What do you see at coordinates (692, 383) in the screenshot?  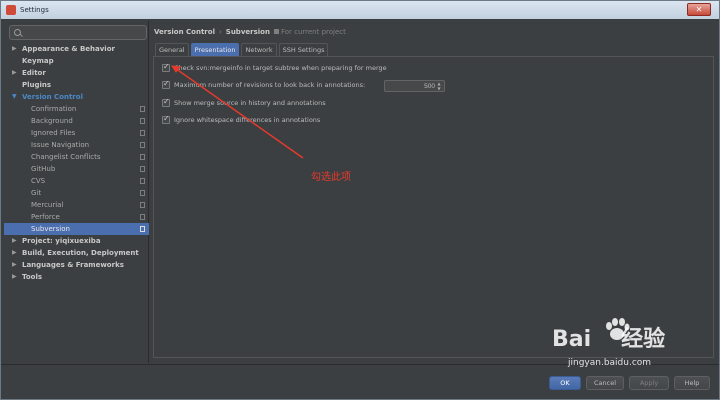 I see `help-button: Help` at bounding box center [692, 383].